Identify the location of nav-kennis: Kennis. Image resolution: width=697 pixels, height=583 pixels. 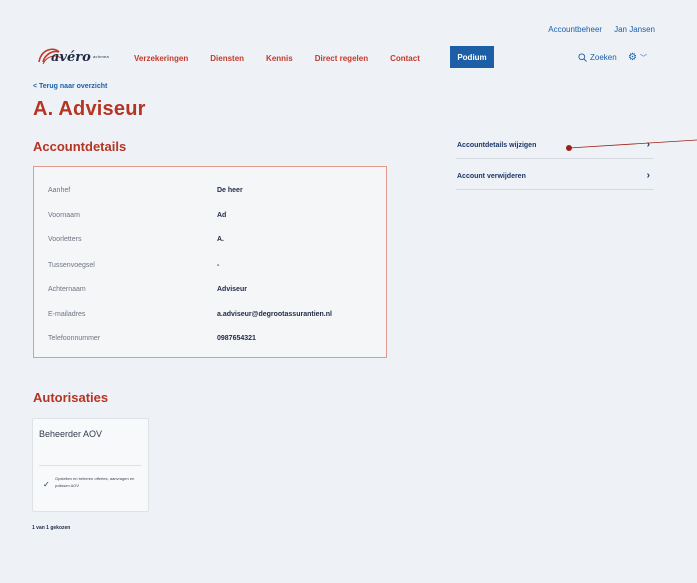
(279, 58).